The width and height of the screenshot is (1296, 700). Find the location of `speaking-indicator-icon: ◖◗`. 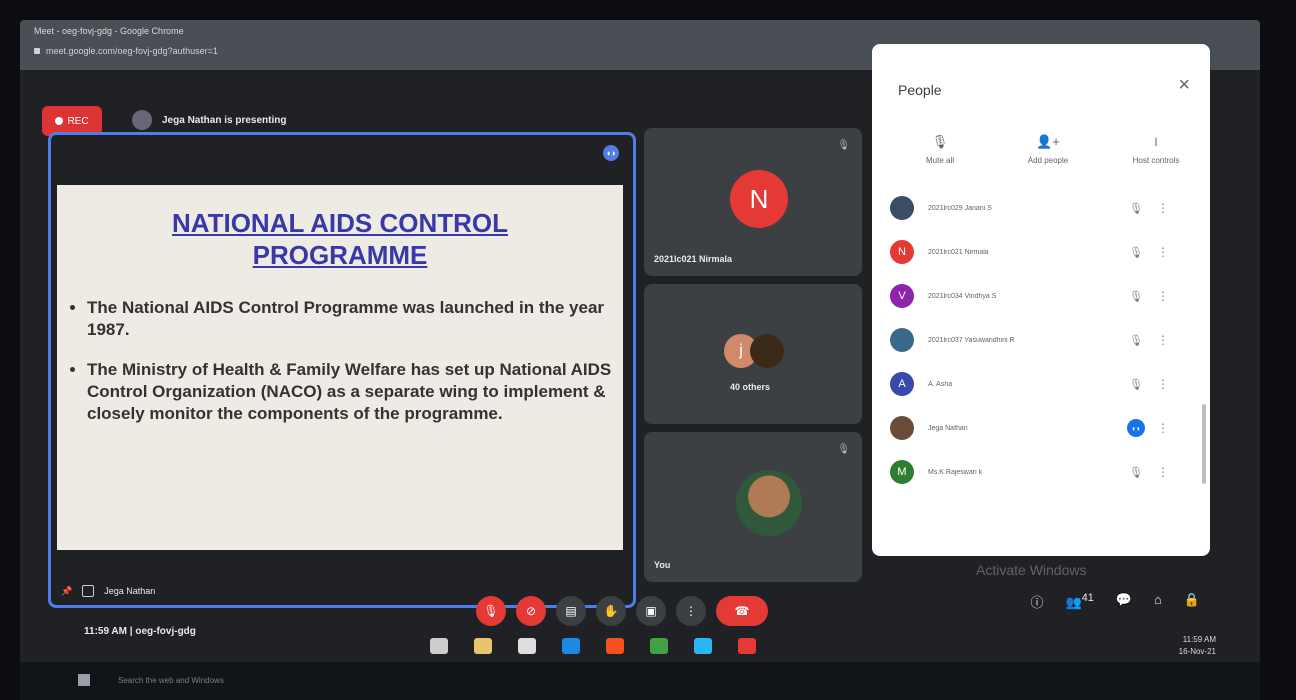

speaking-indicator-icon: ◖◗ is located at coordinates (611, 153).